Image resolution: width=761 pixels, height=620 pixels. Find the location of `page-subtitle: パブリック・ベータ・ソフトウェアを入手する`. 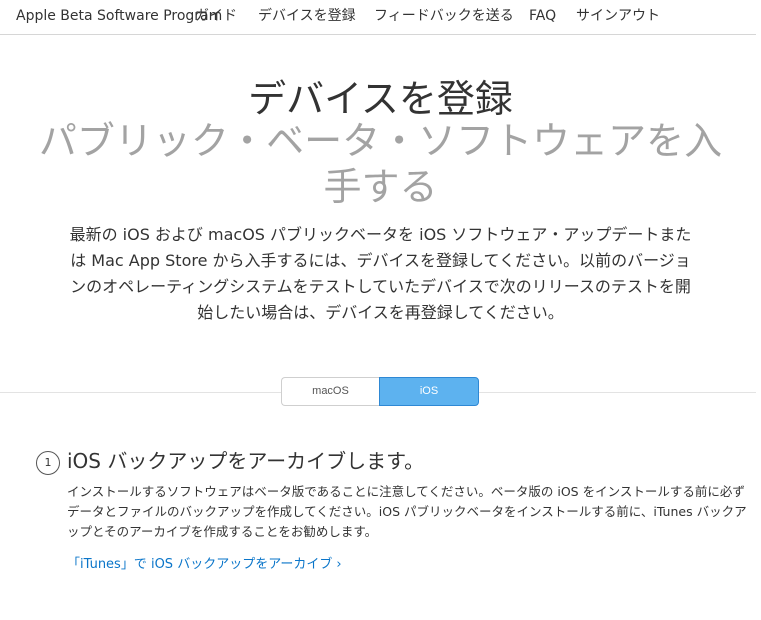

page-subtitle: パブリック・ベータ・ソフトウェアを入手する is located at coordinates (380, 164).